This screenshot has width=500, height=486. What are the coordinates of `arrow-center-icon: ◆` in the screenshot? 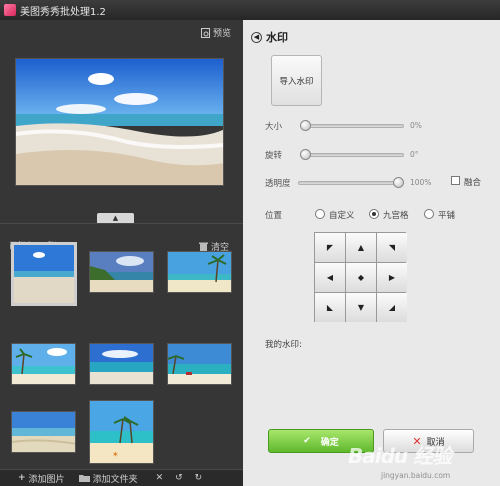 It's located at (361, 277).